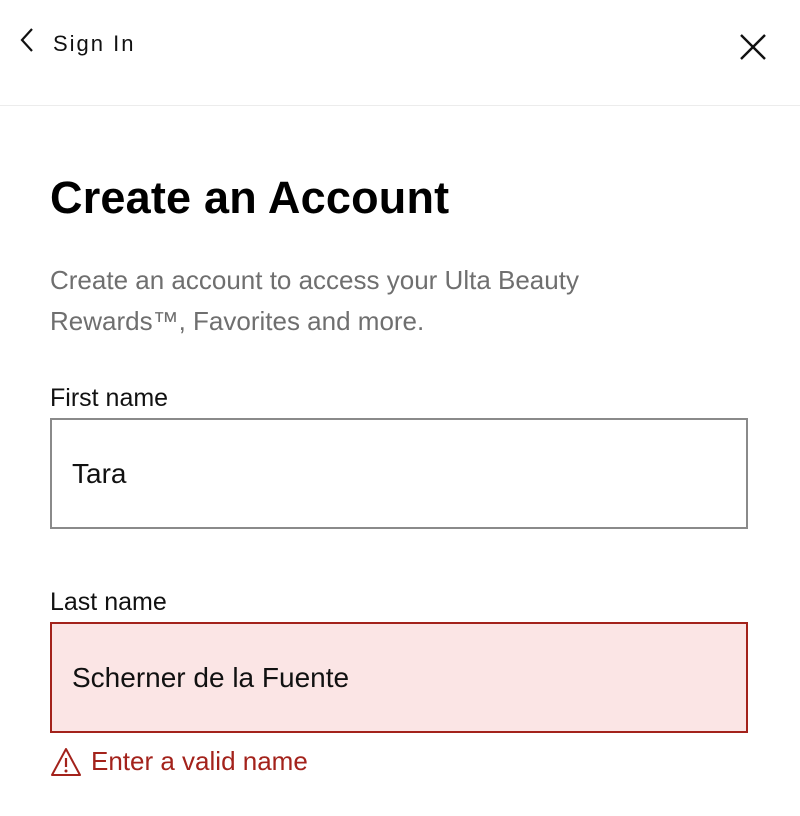  I want to click on back-to-sign-in-button: Sign In, so click(74, 44).